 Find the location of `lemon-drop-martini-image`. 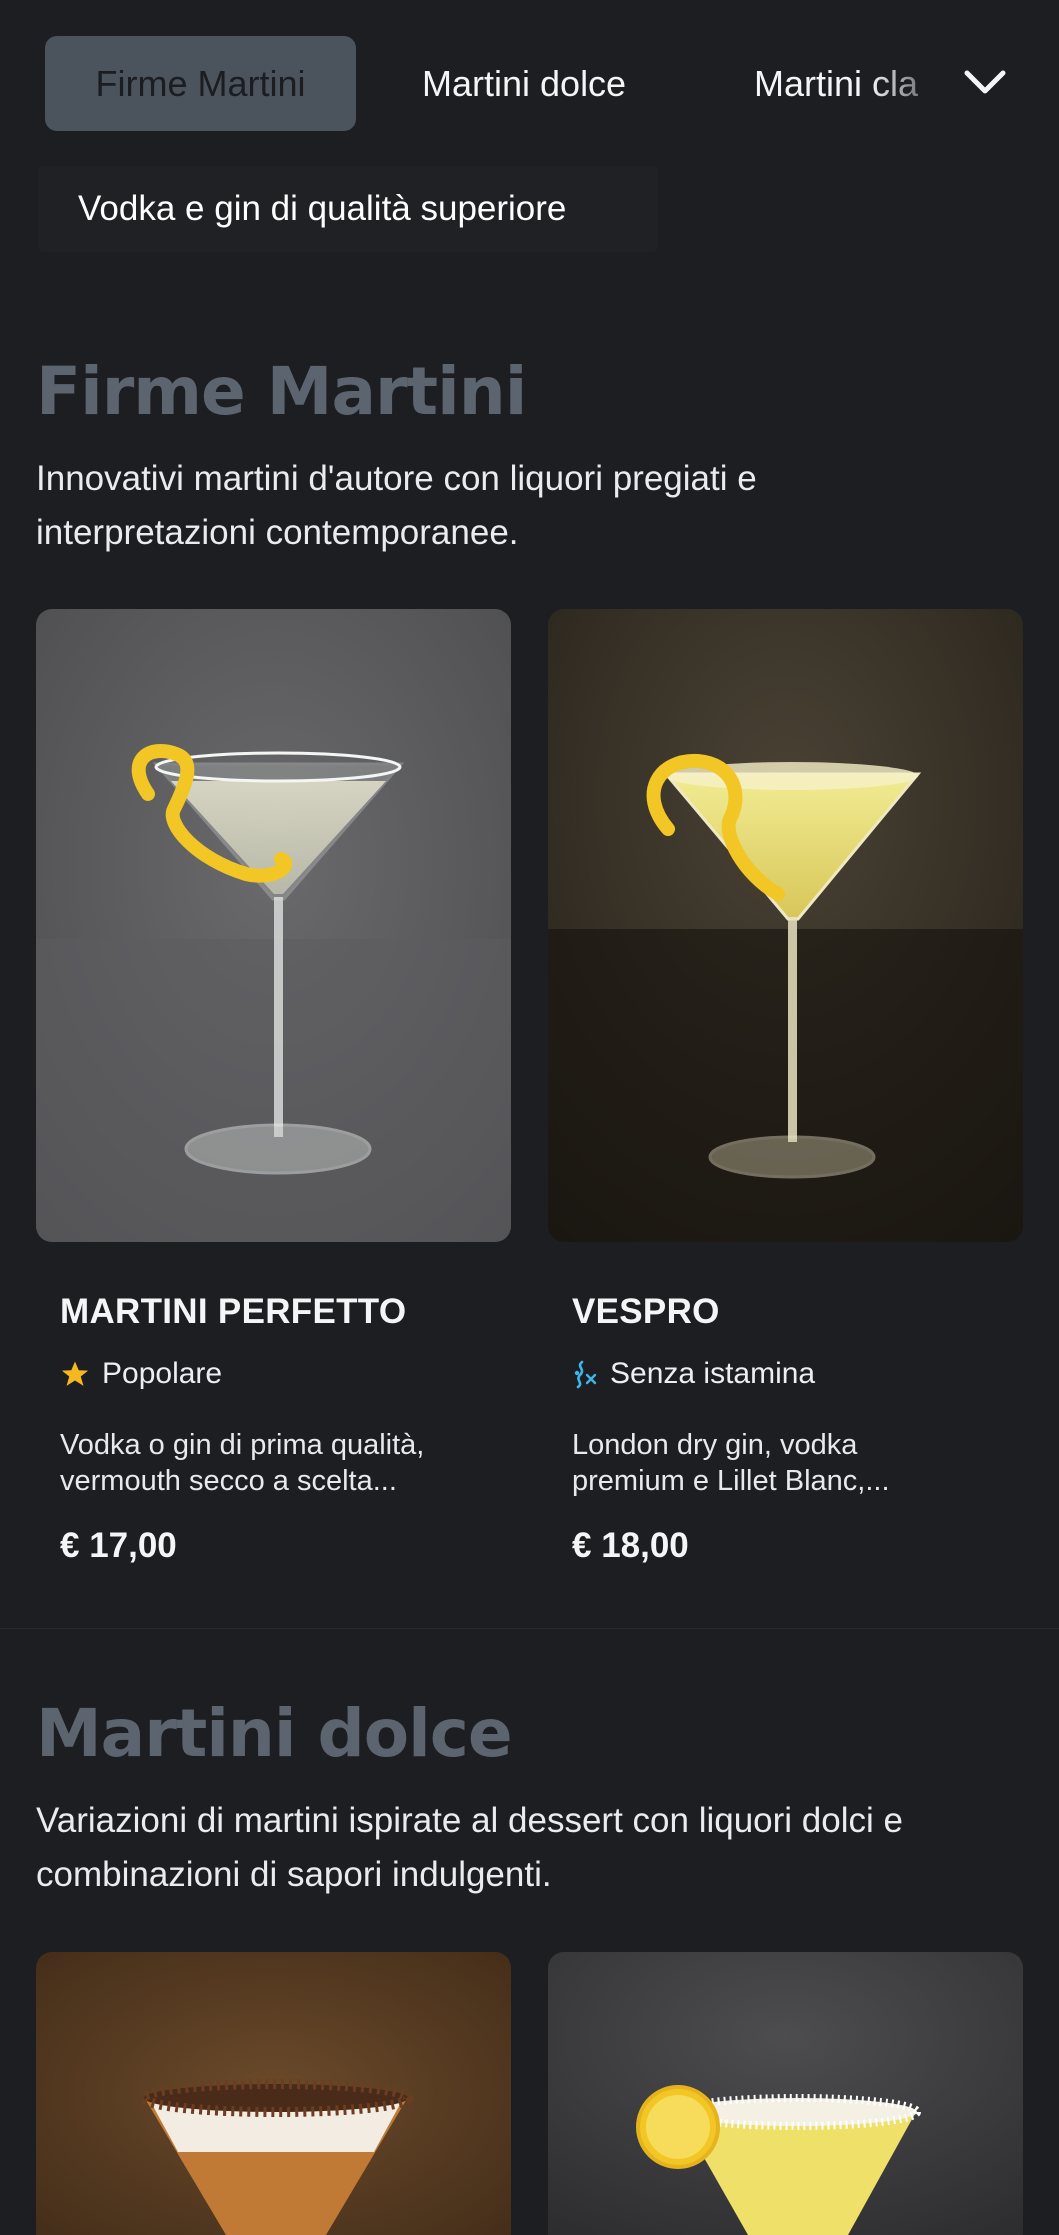

lemon-drop-martini-image is located at coordinates (785, 2093).